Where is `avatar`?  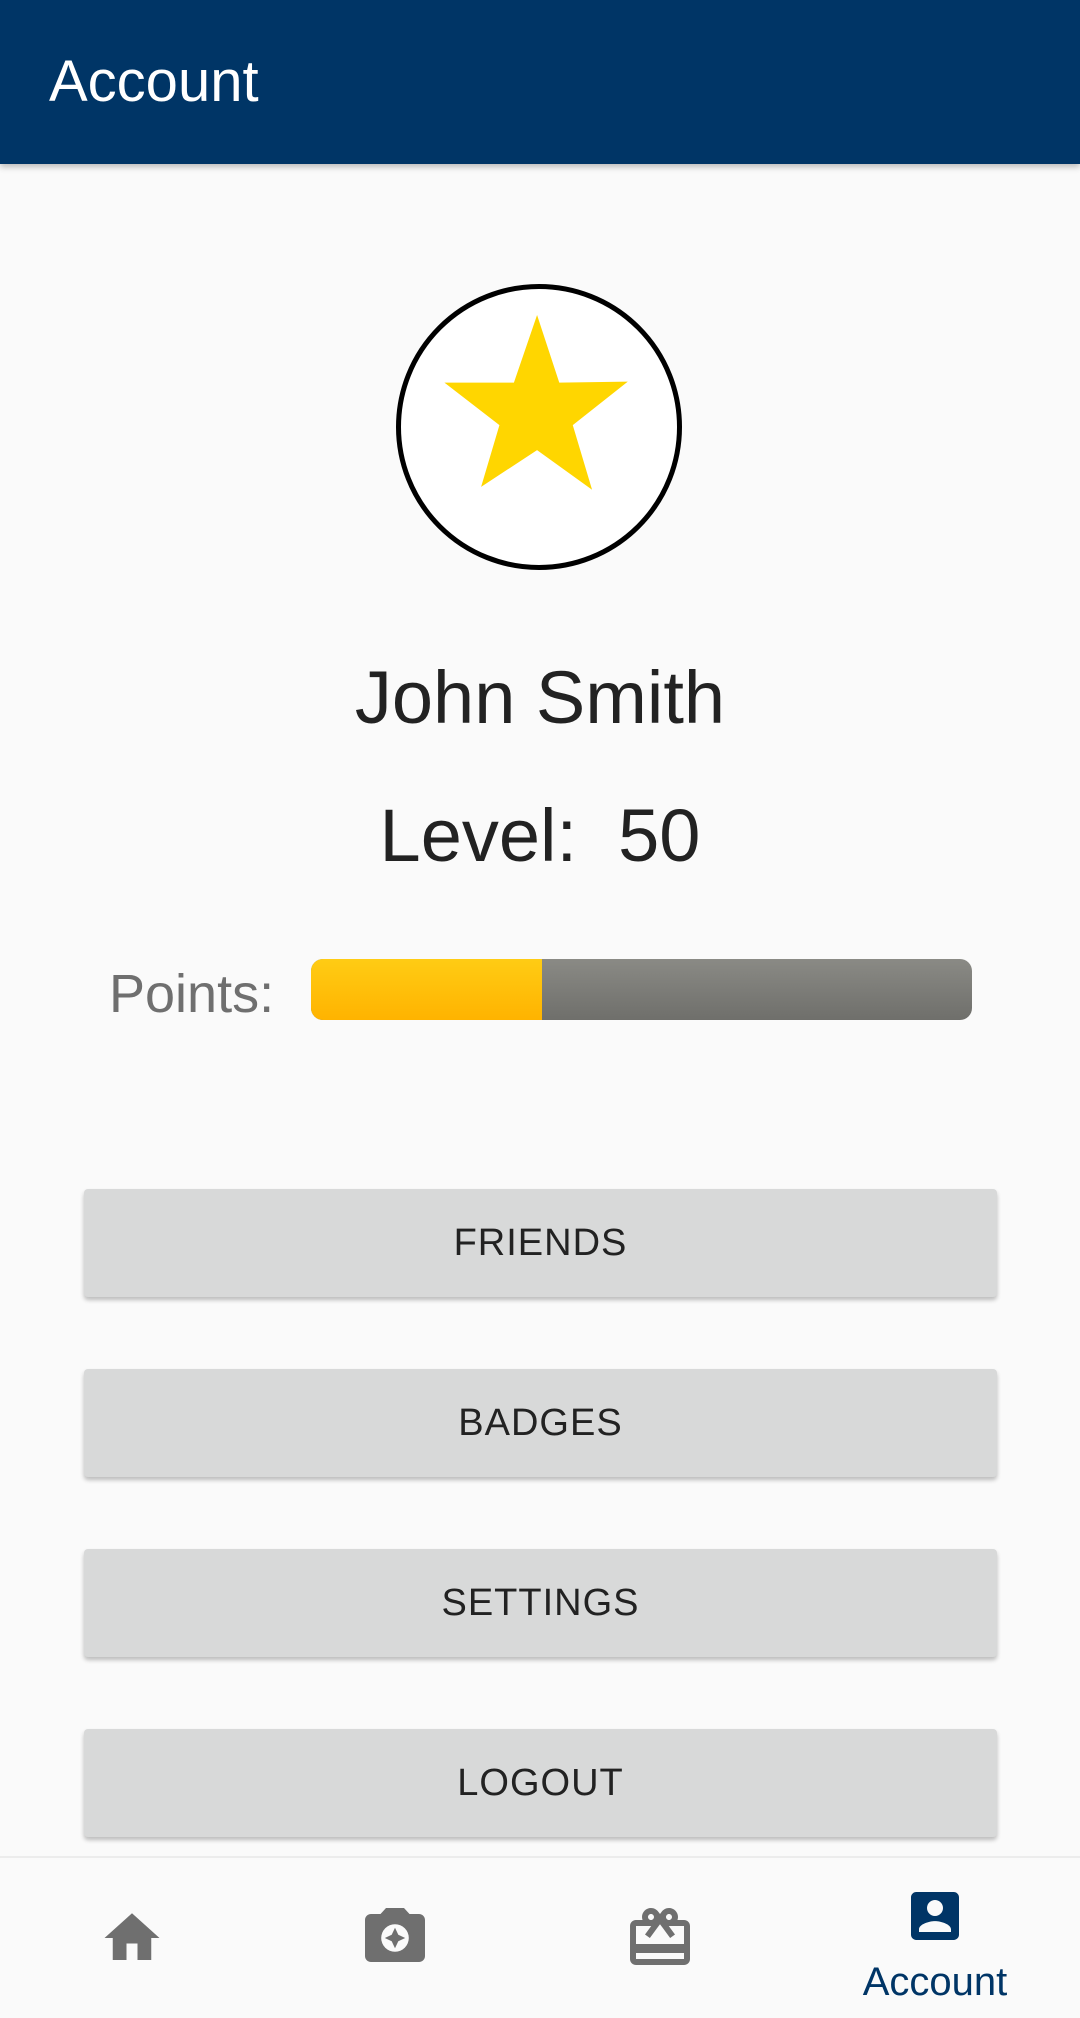
avatar is located at coordinates (539, 427).